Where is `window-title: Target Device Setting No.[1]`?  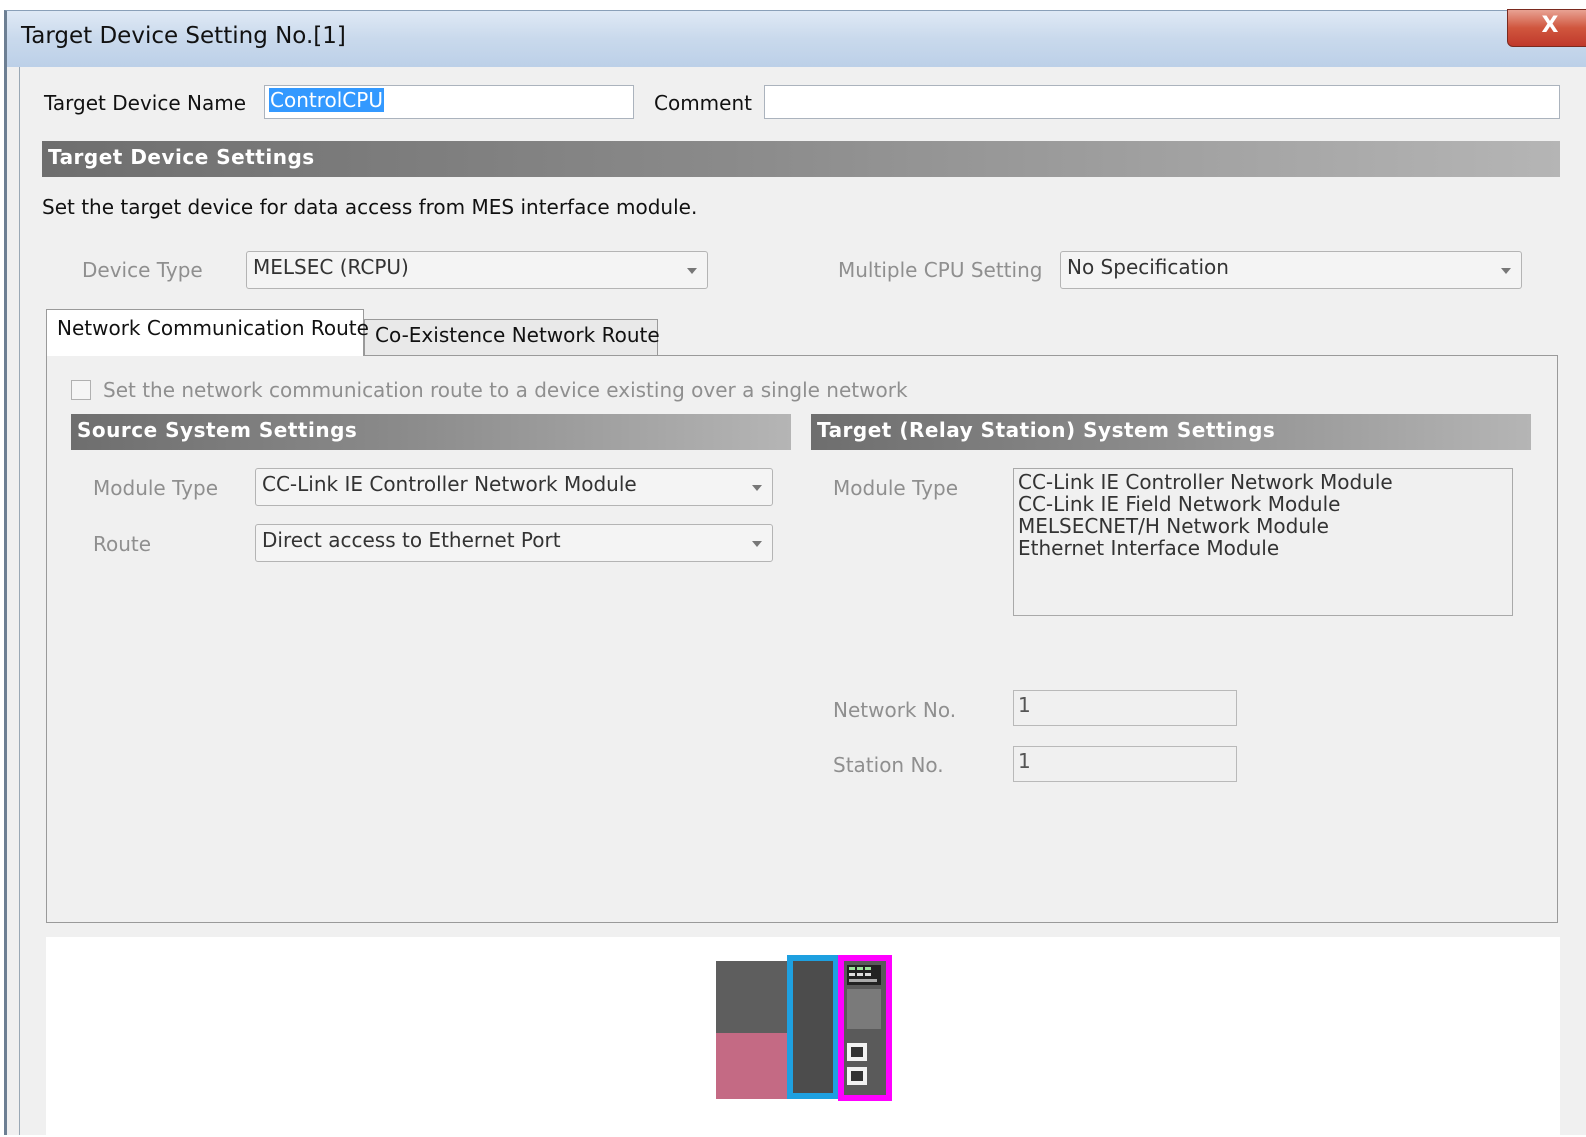
window-title: Target Device Setting No.[1] is located at coordinates (183, 36).